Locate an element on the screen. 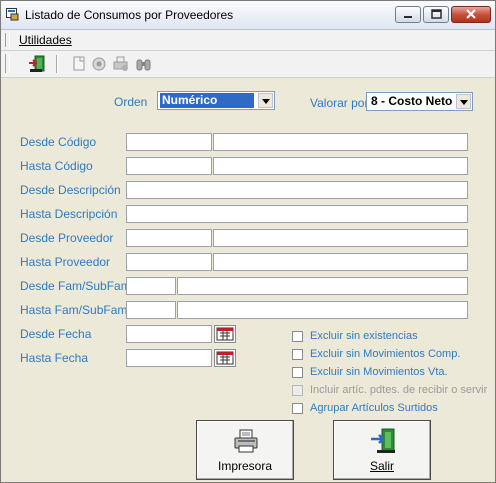 The image size is (496, 483). preview-icon is located at coordinates (100, 64).